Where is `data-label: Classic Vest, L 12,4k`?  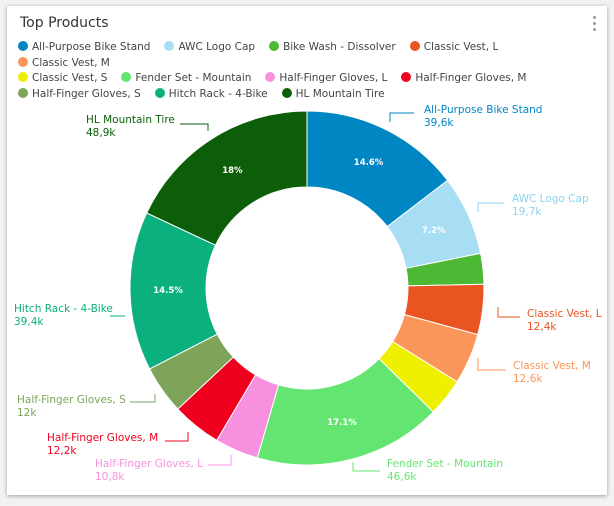
data-label: Classic Vest, L 12,4k is located at coordinates (564, 321).